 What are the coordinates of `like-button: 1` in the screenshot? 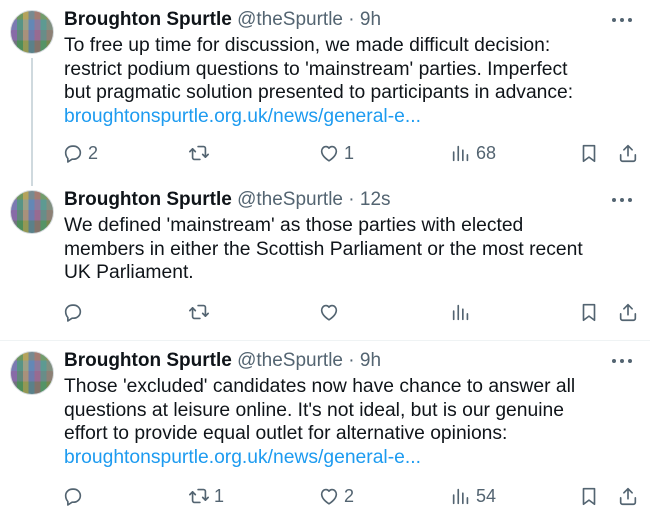 It's located at (336, 153).